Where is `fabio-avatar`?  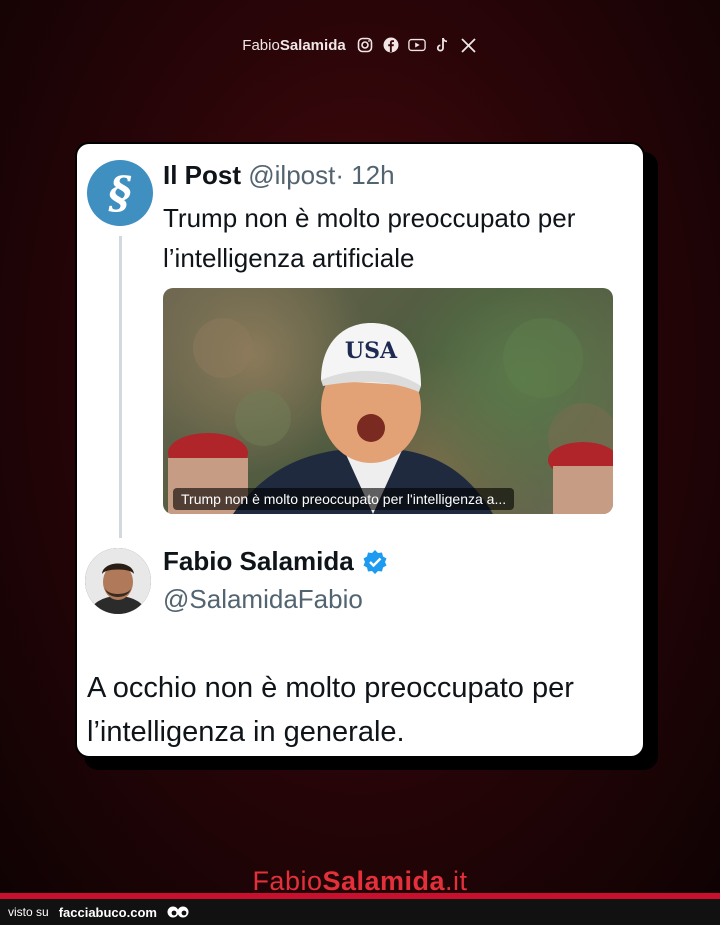
fabio-avatar is located at coordinates (118, 581).